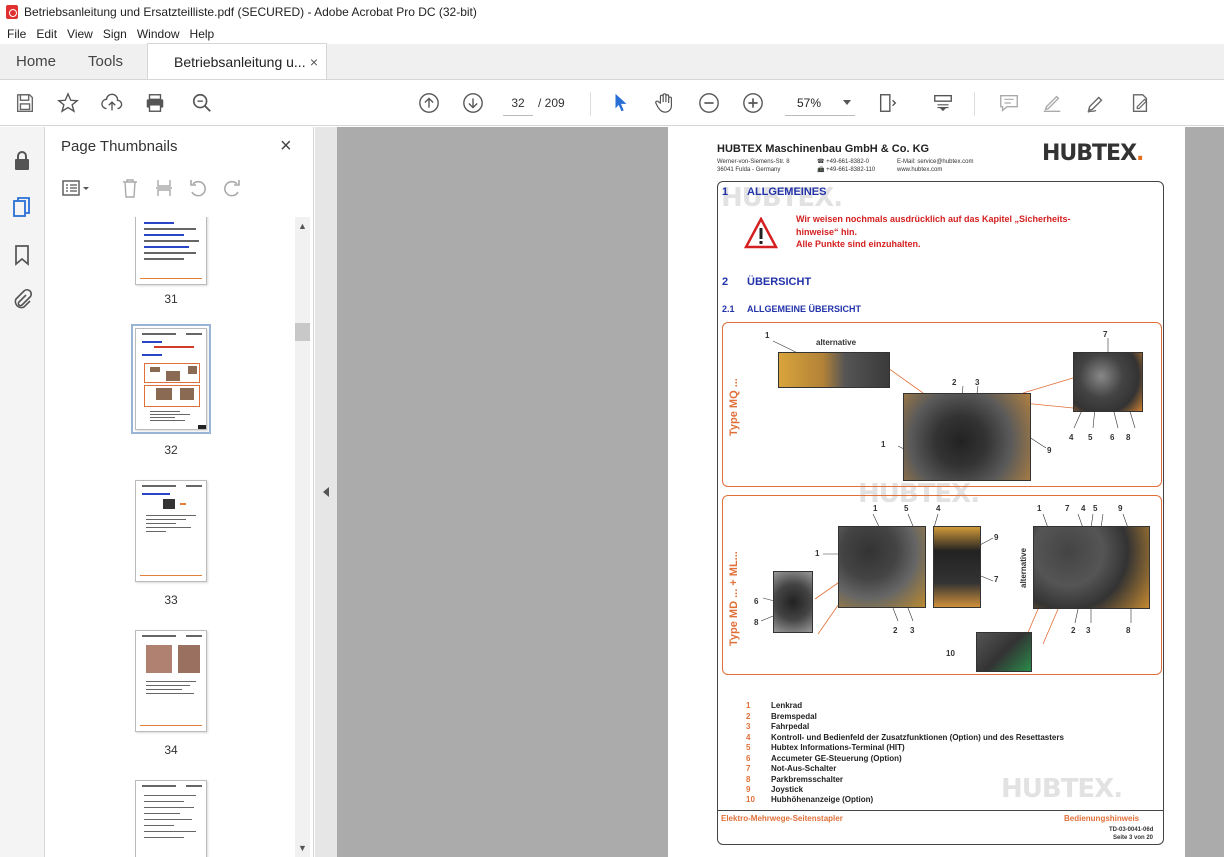  Describe the element at coordinates (302, 848) in the screenshot. I see `scroll-down-icon: ▼` at that location.